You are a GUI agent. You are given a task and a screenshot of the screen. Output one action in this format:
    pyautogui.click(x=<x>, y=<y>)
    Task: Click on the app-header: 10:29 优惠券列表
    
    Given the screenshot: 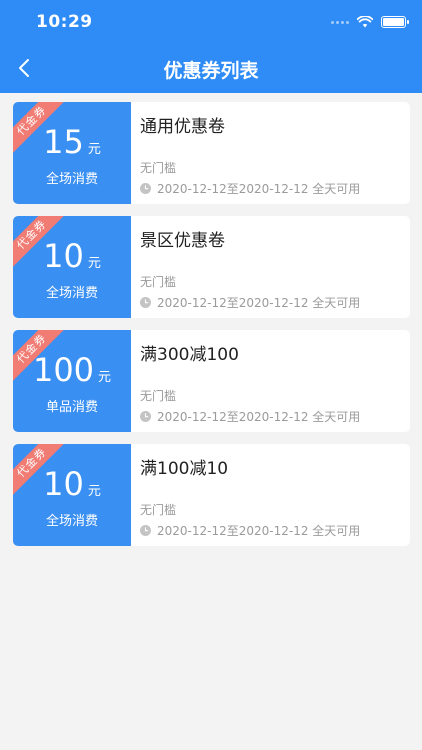 What is the action you would take?
    pyautogui.click(x=211, y=46)
    